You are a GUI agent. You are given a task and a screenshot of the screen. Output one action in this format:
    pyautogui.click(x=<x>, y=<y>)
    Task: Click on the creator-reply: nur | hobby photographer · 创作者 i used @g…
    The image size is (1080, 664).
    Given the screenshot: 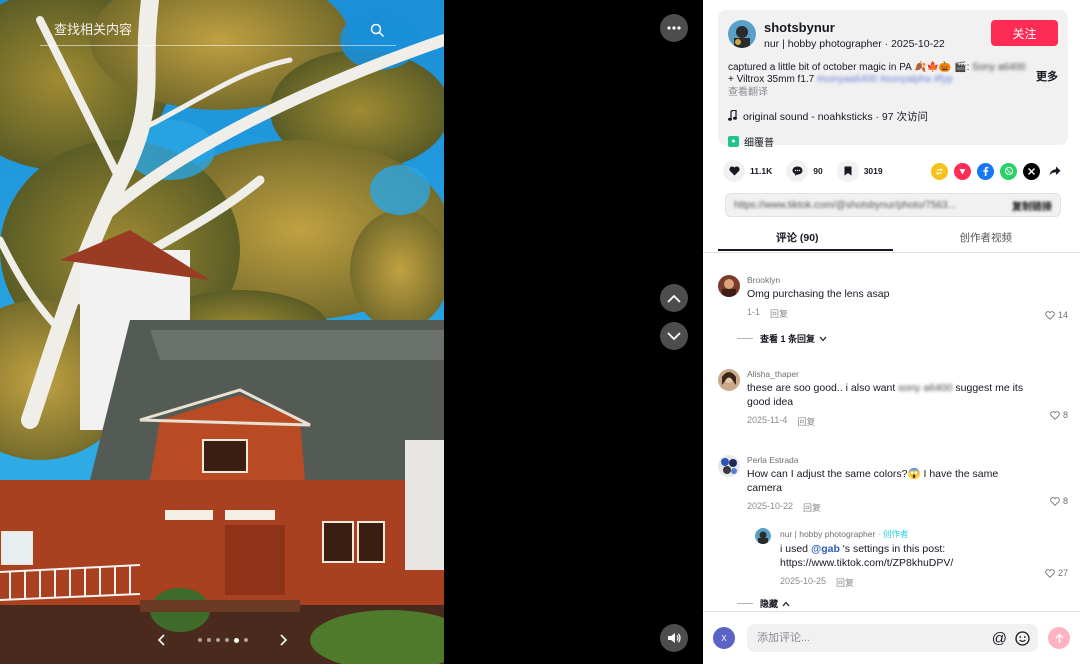 What is the action you would take?
    pyautogui.click(x=917, y=558)
    